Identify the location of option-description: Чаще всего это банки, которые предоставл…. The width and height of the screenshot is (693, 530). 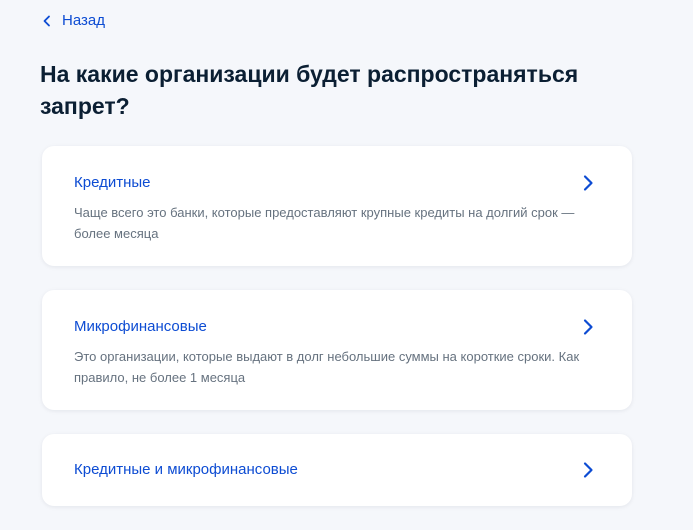
(324, 223).